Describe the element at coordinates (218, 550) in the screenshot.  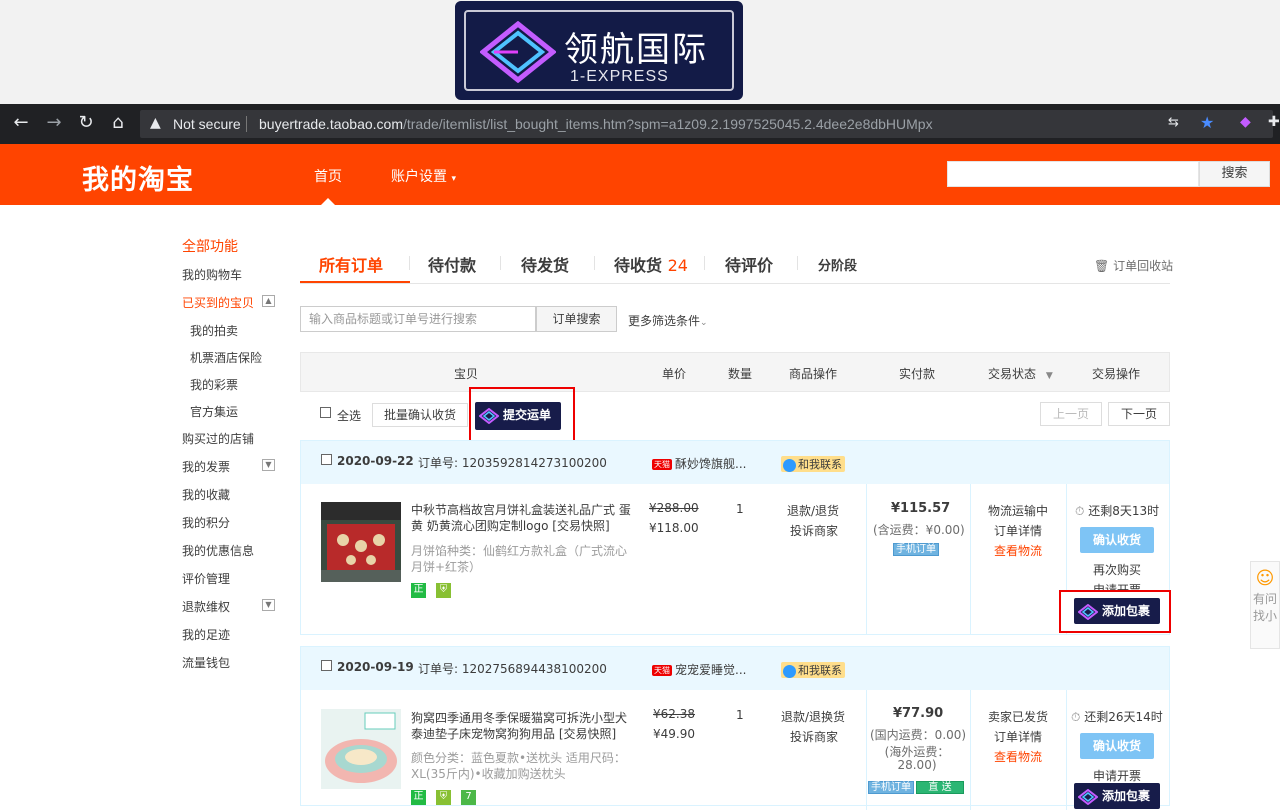
I see `sidebar-item-coupons: 我的优惠信息` at that location.